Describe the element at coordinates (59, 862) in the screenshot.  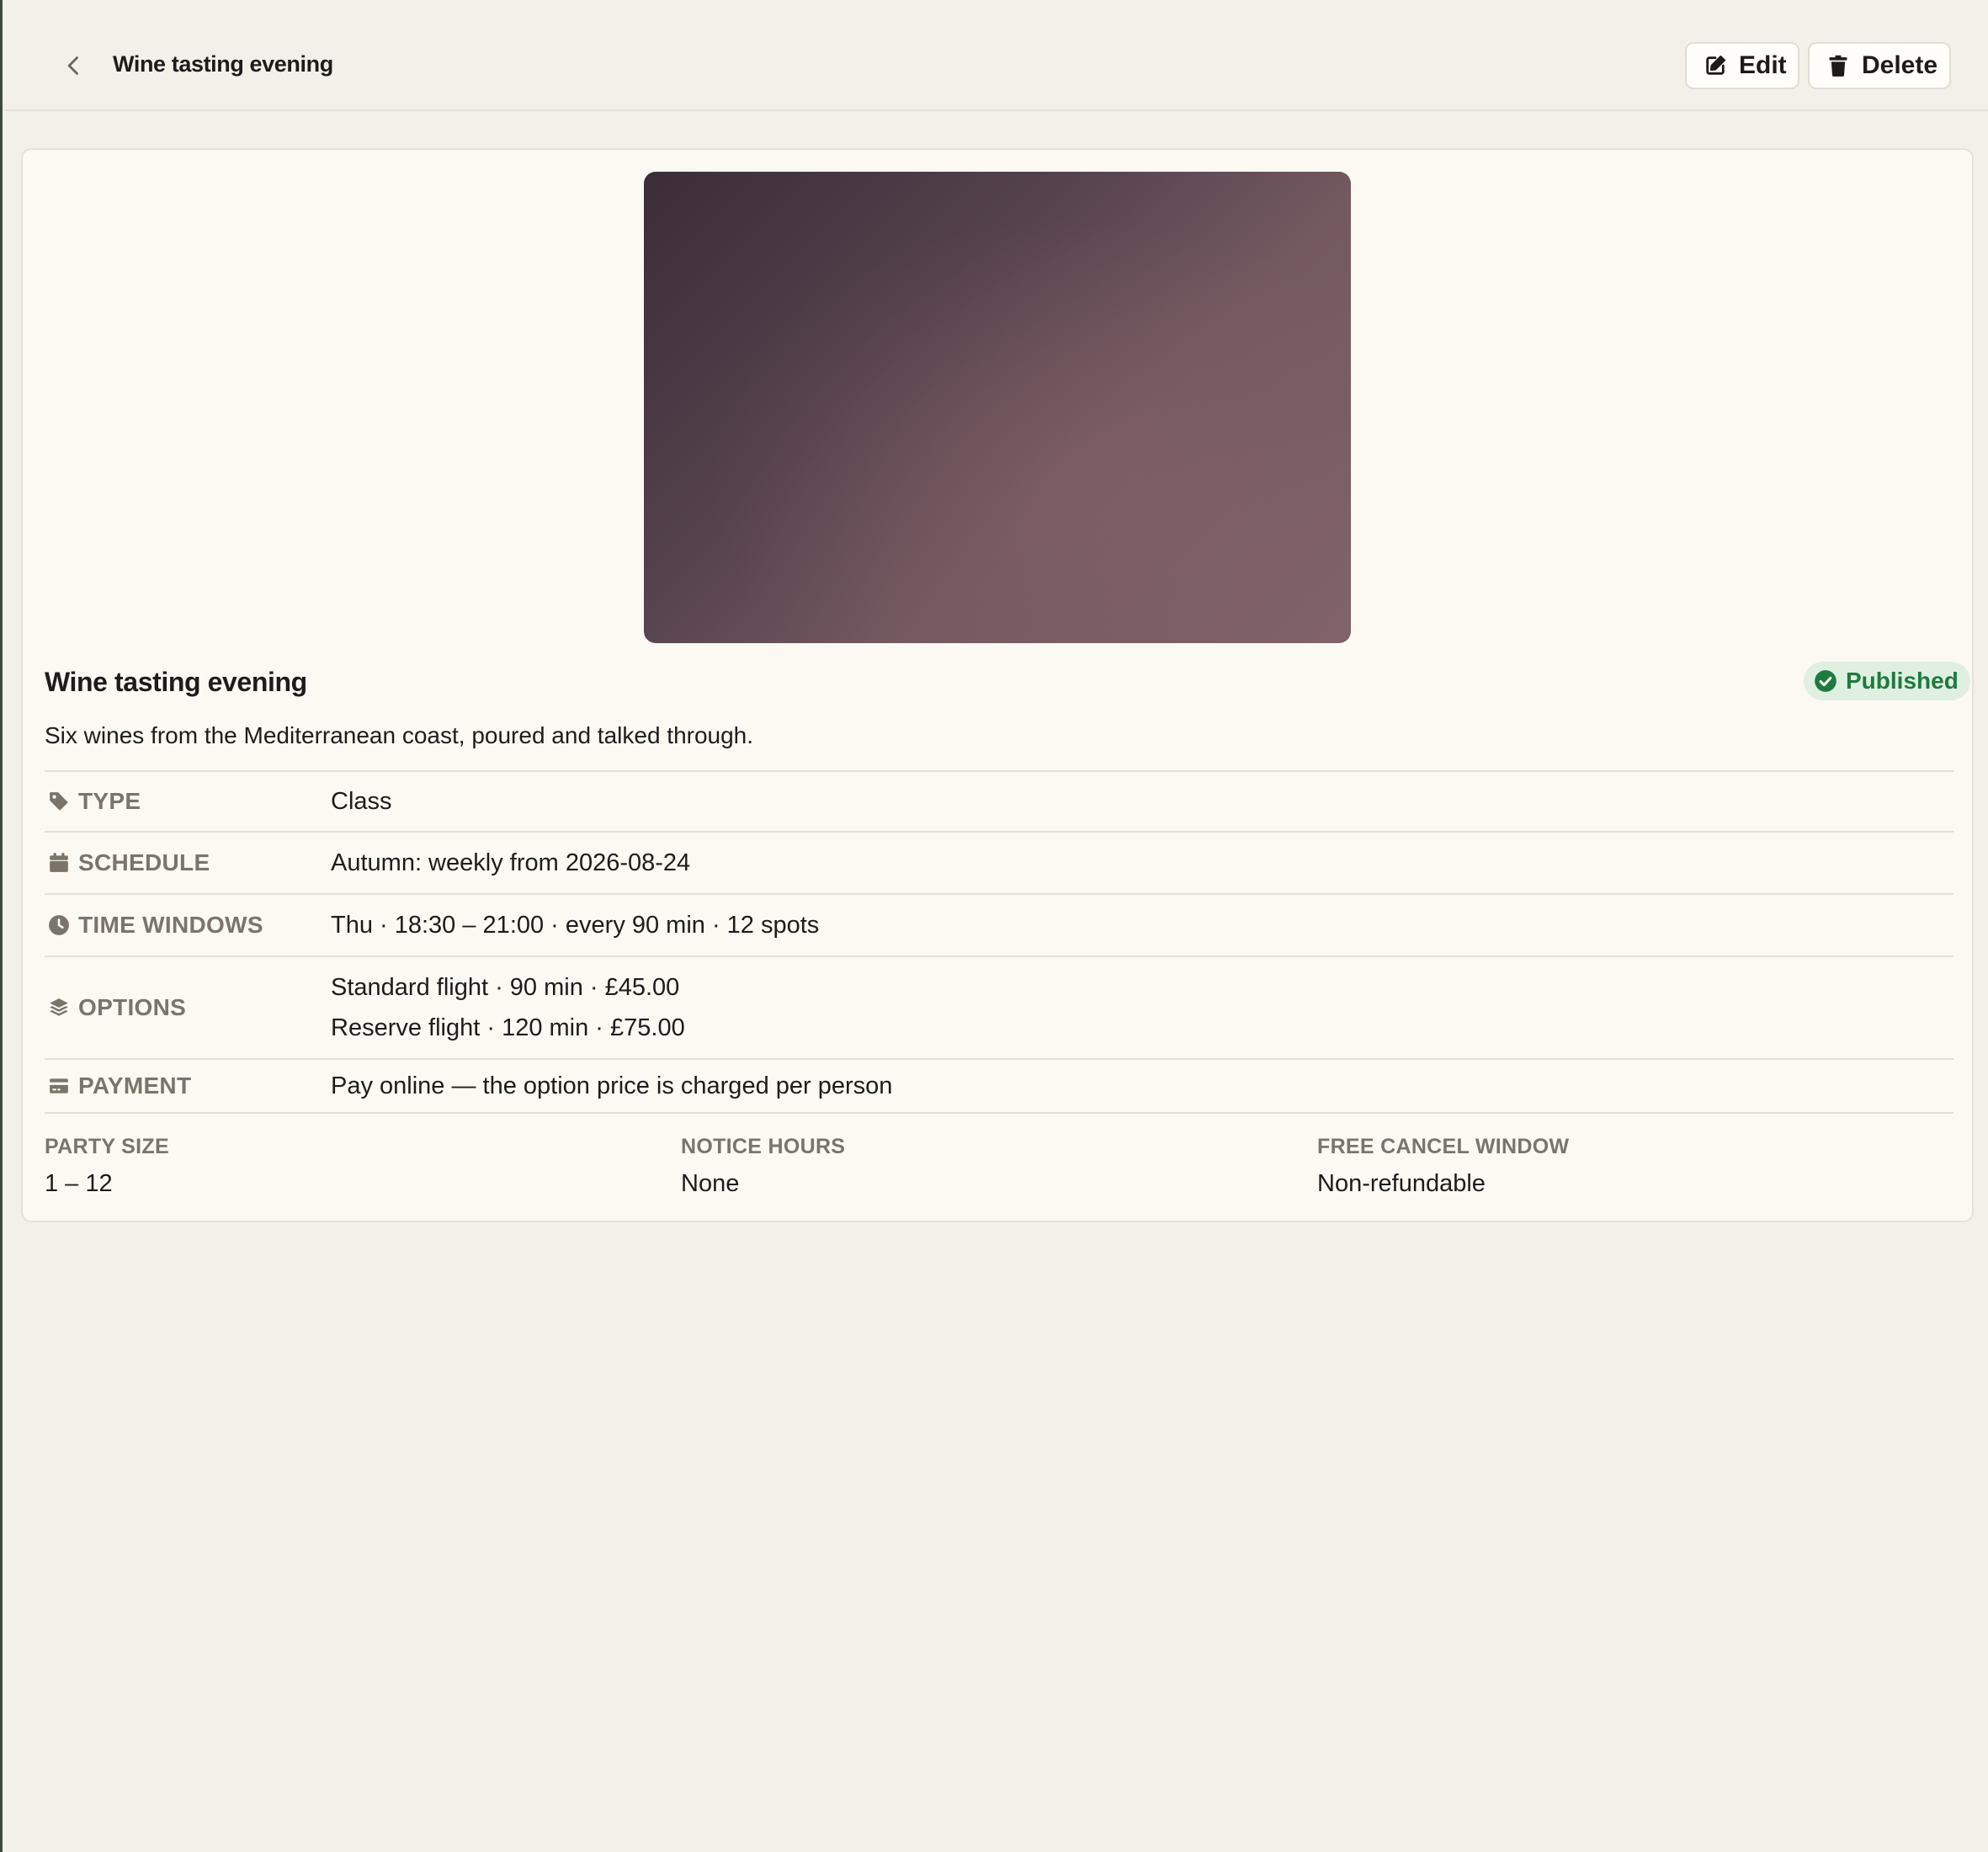
I see `calendar-icon` at that location.